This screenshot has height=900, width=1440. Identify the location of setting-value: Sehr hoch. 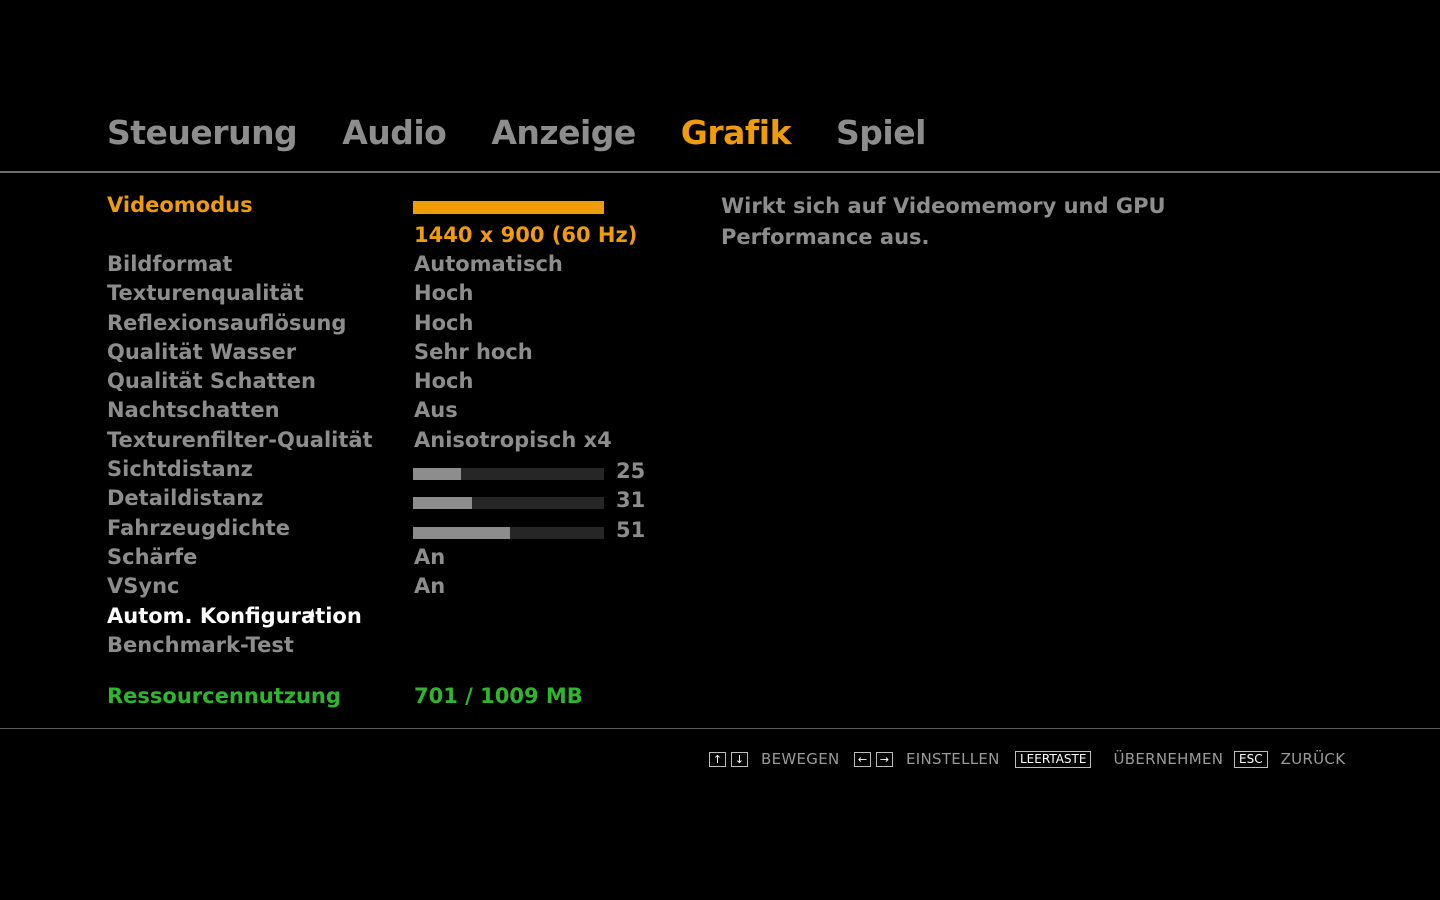
(473, 351).